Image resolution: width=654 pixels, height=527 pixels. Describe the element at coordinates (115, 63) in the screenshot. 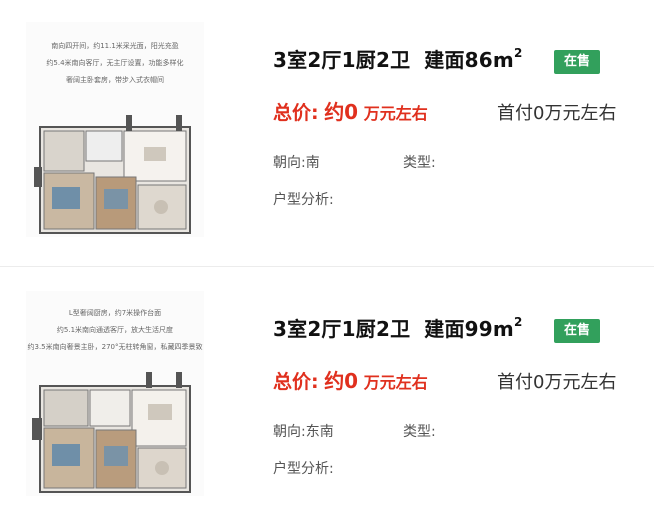

I see `floorplan-note: 约5.4米南向客厅，无主厅设置，功能多样化` at that location.